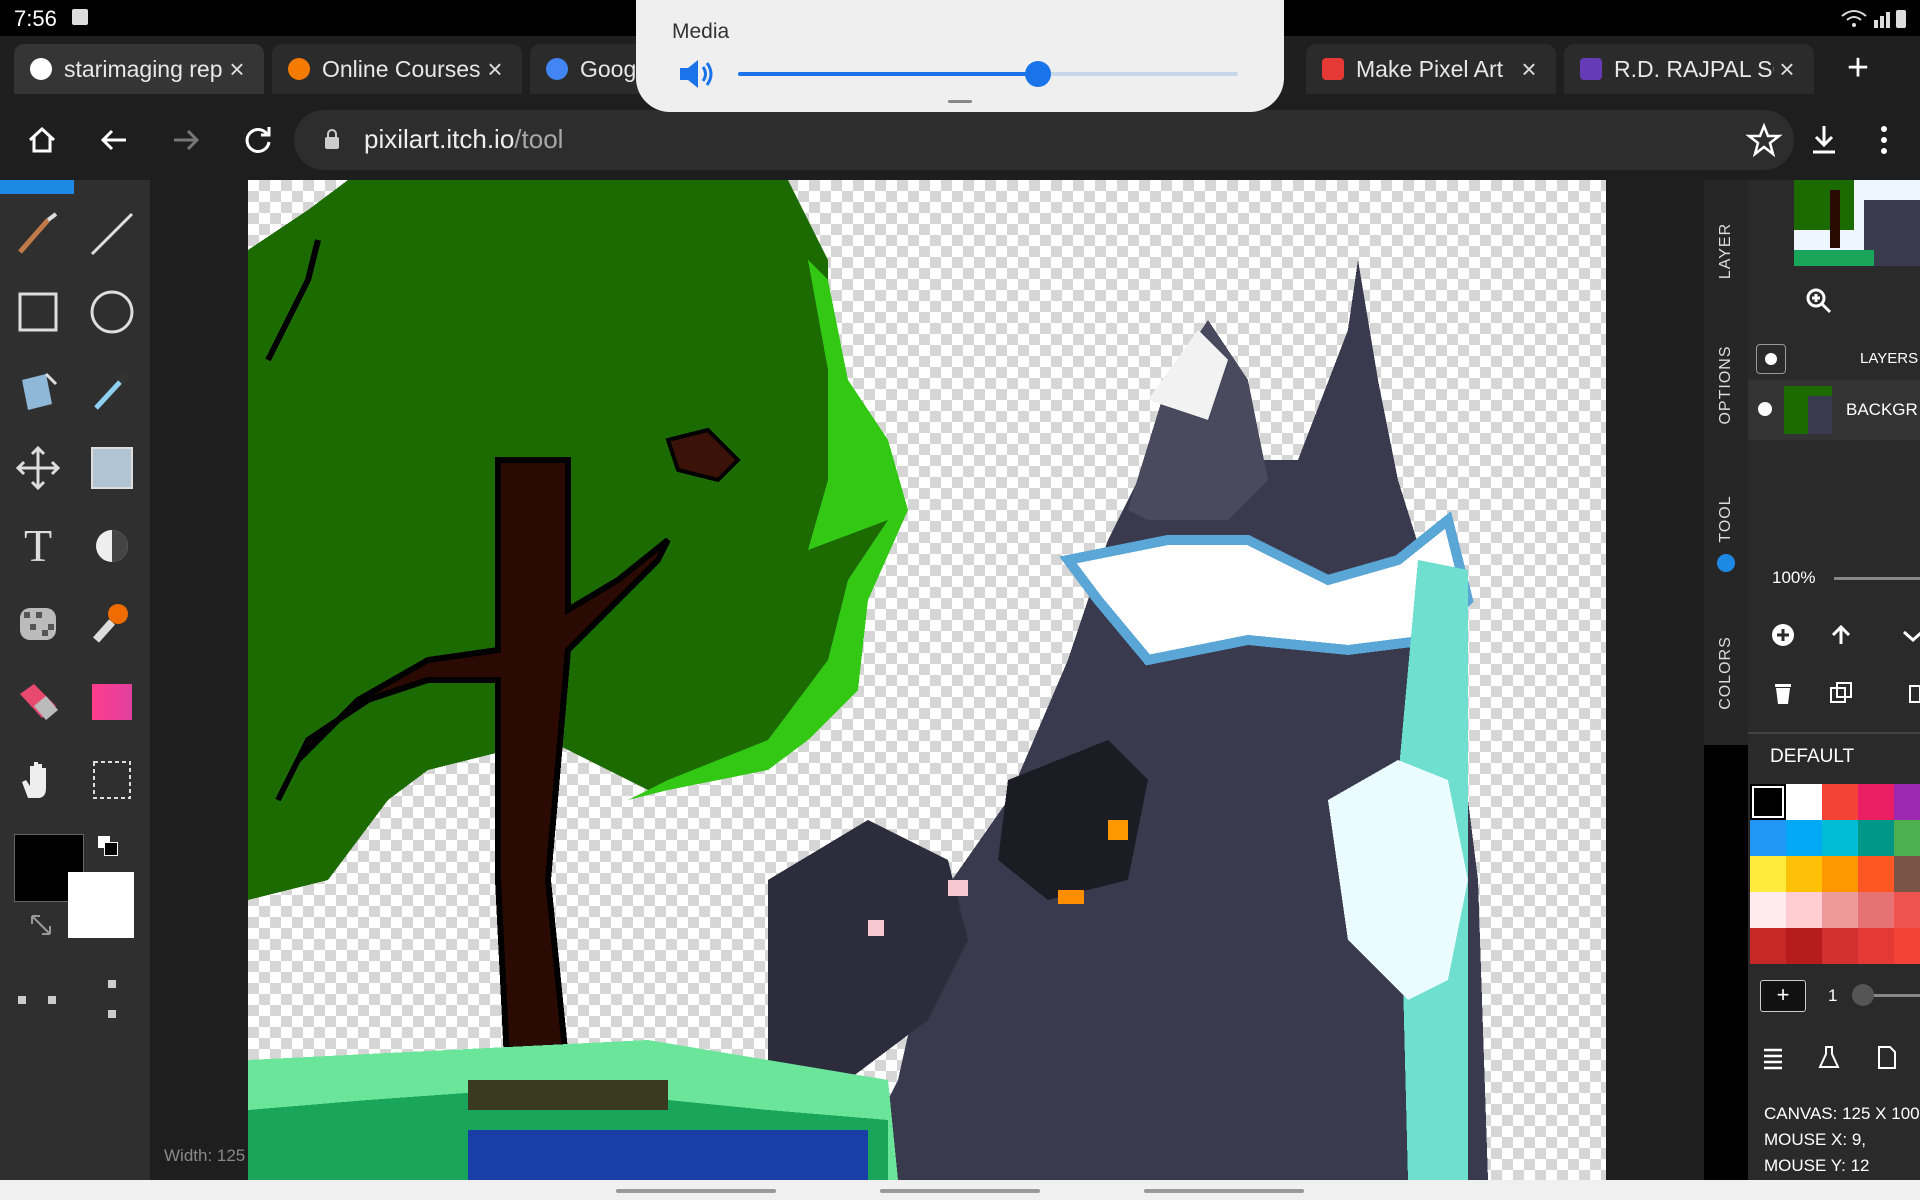  What do you see at coordinates (988, 74) in the screenshot?
I see `volume-slider` at bounding box center [988, 74].